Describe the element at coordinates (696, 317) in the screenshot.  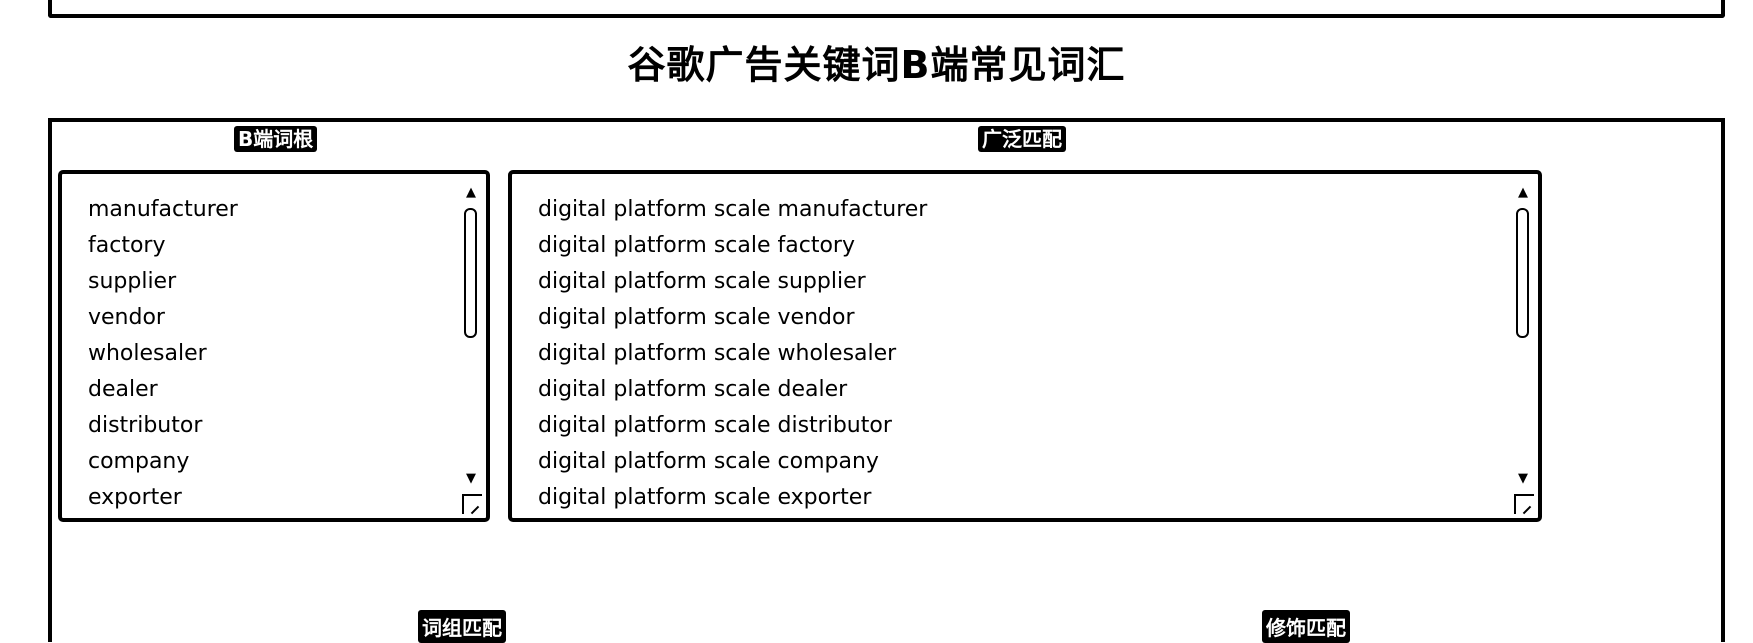
I see `textarea-line: digital platform scale vendor` at that location.